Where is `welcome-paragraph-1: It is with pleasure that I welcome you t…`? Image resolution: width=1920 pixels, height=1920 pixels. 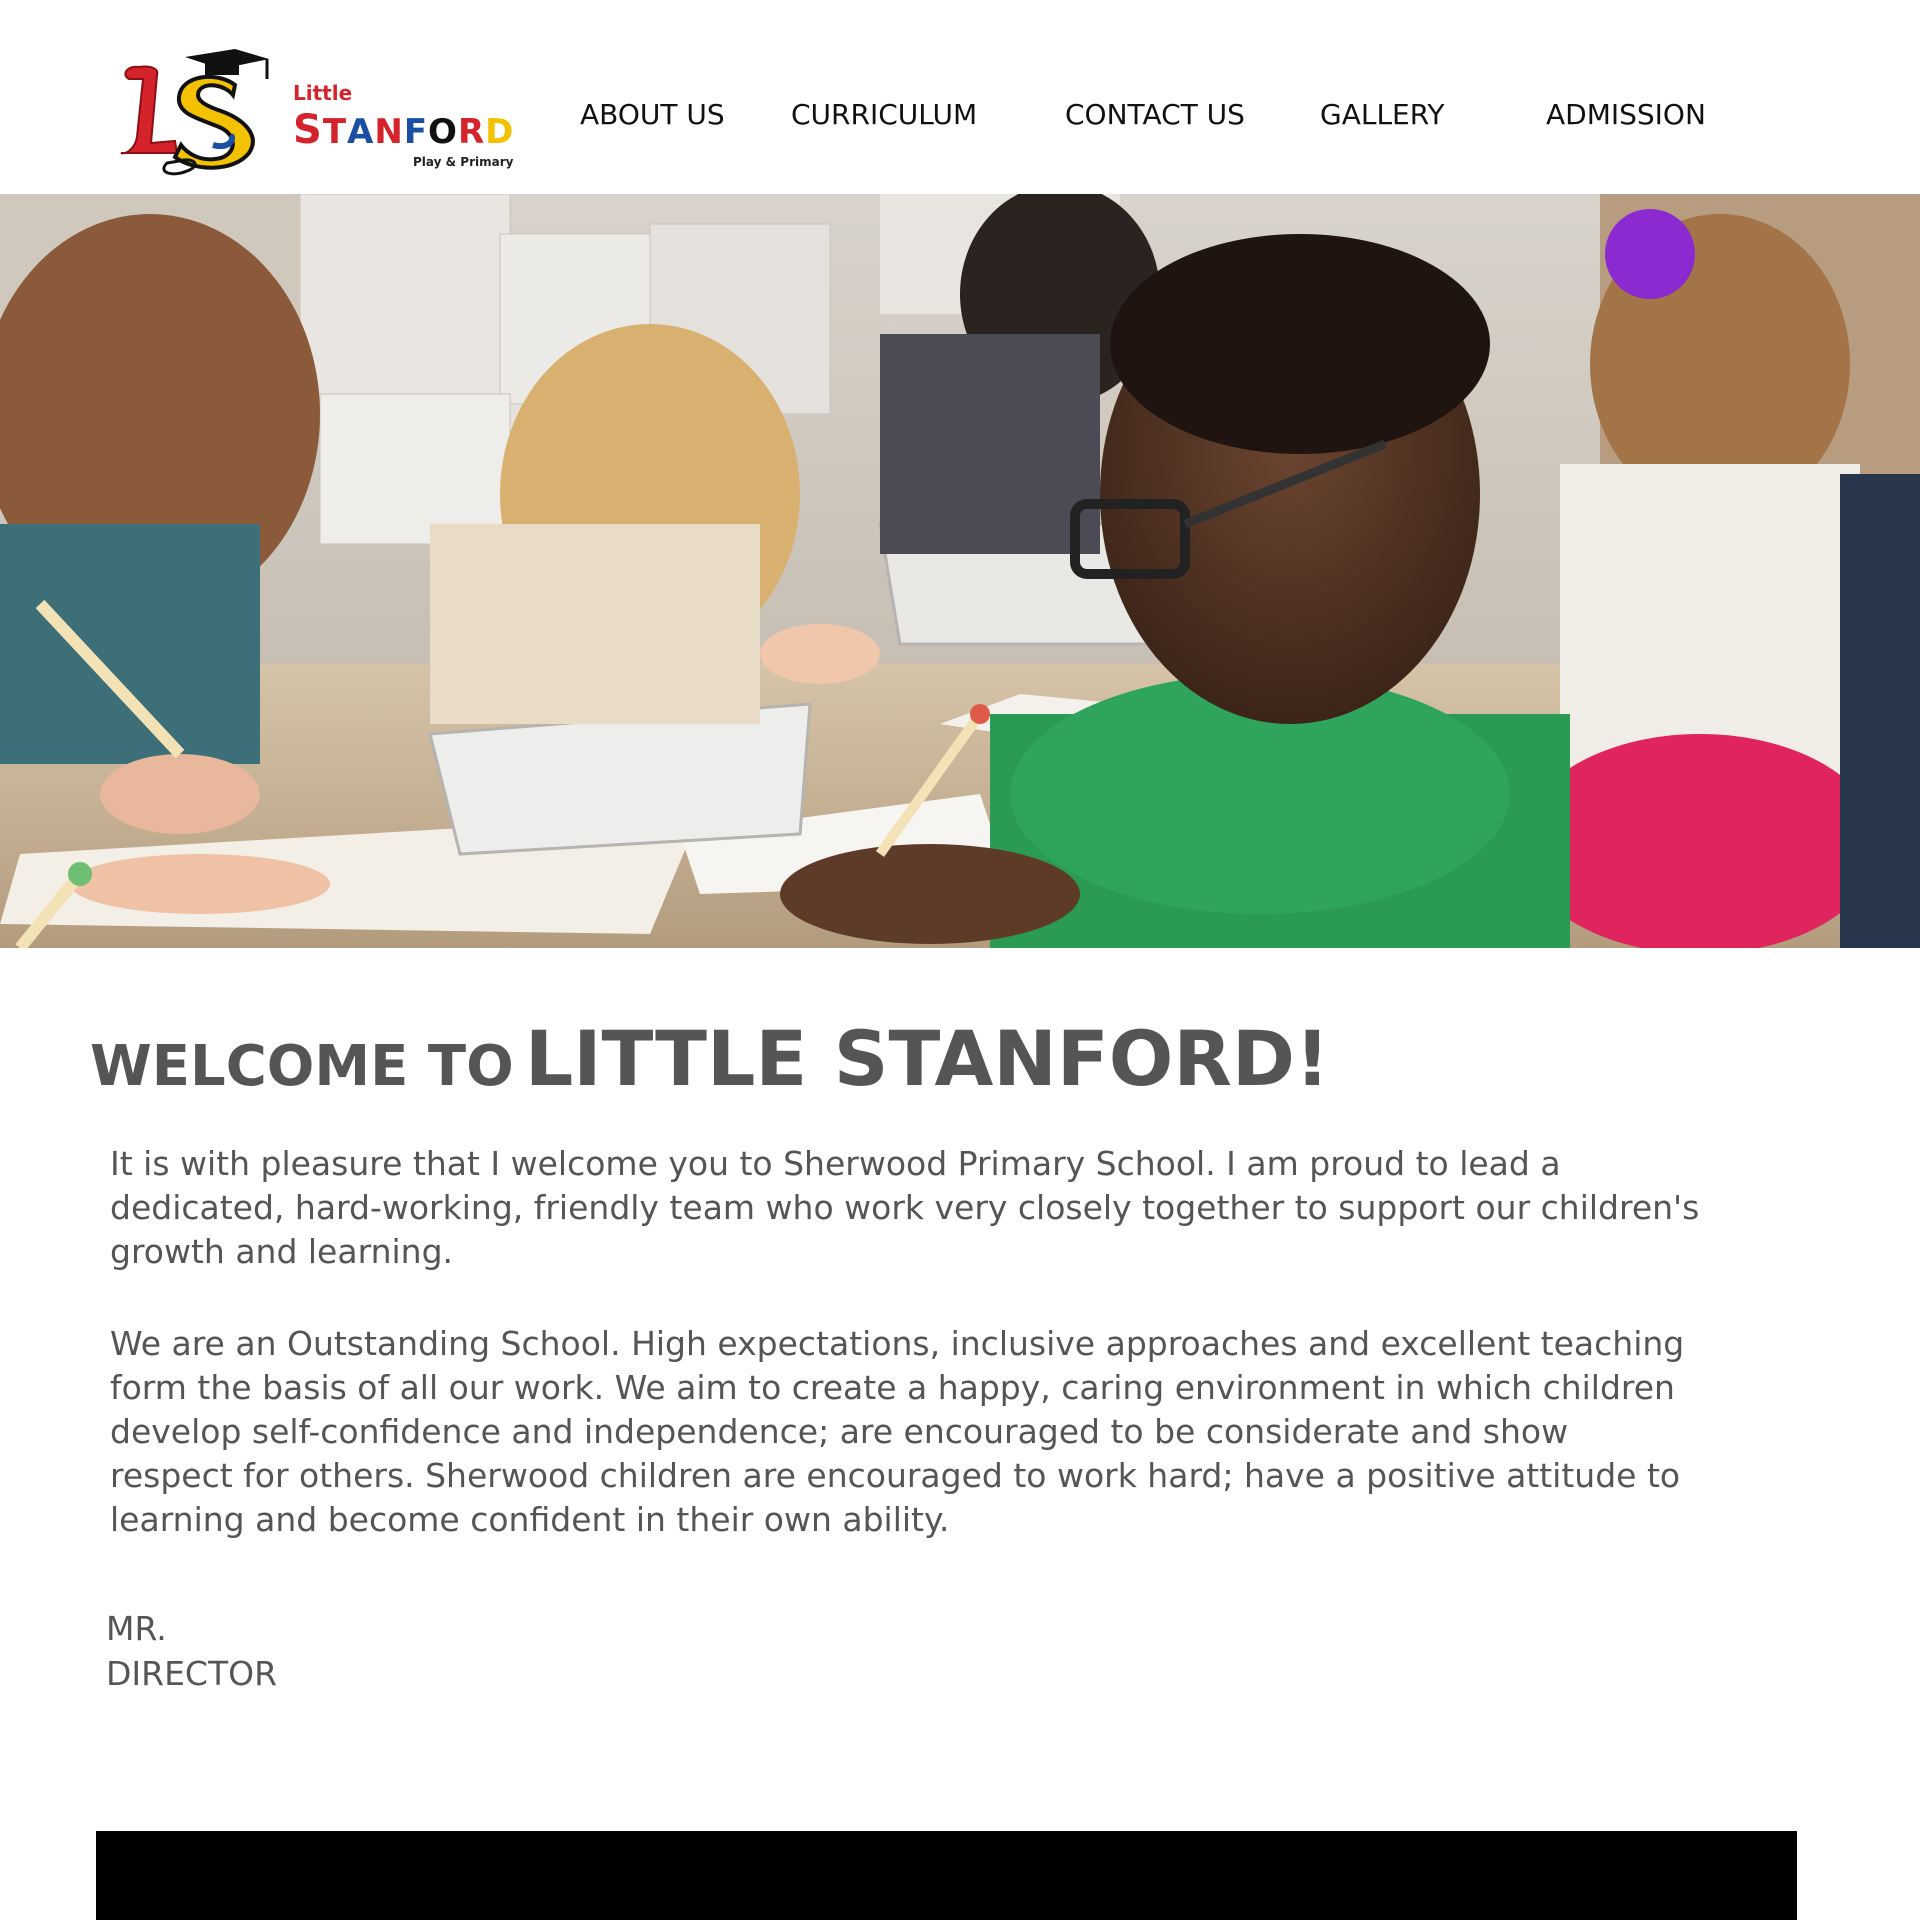 welcome-paragraph-1: It is with pleasure that I welcome you t… is located at coordinates (905, 1207).